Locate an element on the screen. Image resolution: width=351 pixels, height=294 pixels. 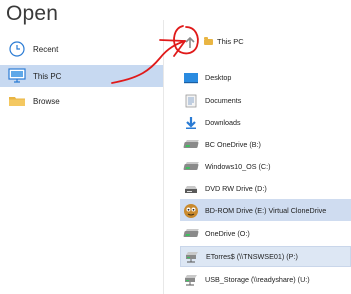
list-item-drive-d: DVD RW Drive (D:) is located at coordinates (265, 188).